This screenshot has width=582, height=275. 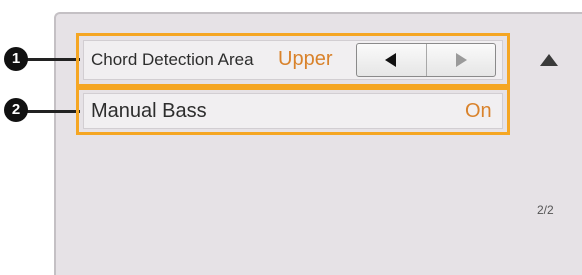 I want to click on triangle-left-icon, so click(x=391, y=60).